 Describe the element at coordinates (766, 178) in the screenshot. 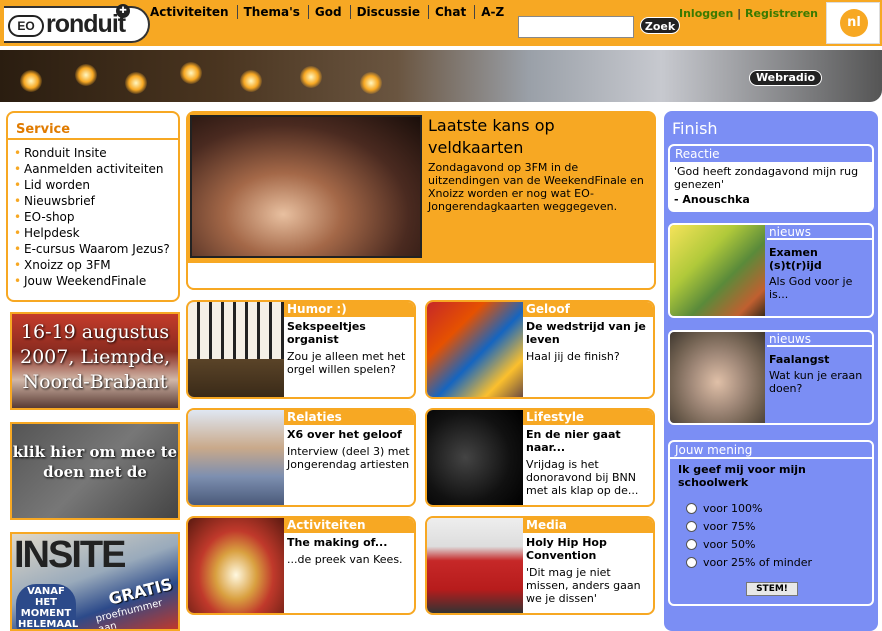

I see `reactie-quote: 'God heeft zondagavond mijn rug genezen'` at that location.